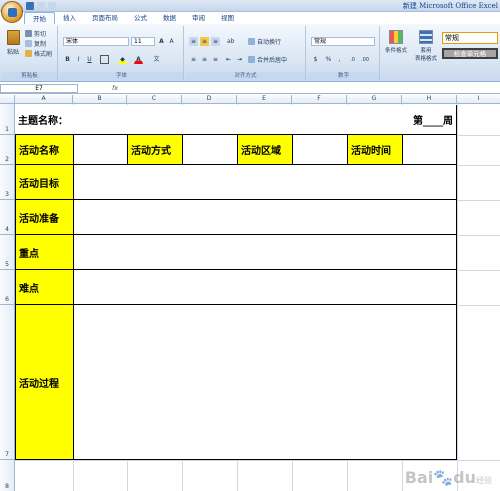 This screenshot has width=500, height=491. Describe the element at coordinates (29, 76) in the screenshot. I see `clipboard-group-label: 剪贴板` at that location.